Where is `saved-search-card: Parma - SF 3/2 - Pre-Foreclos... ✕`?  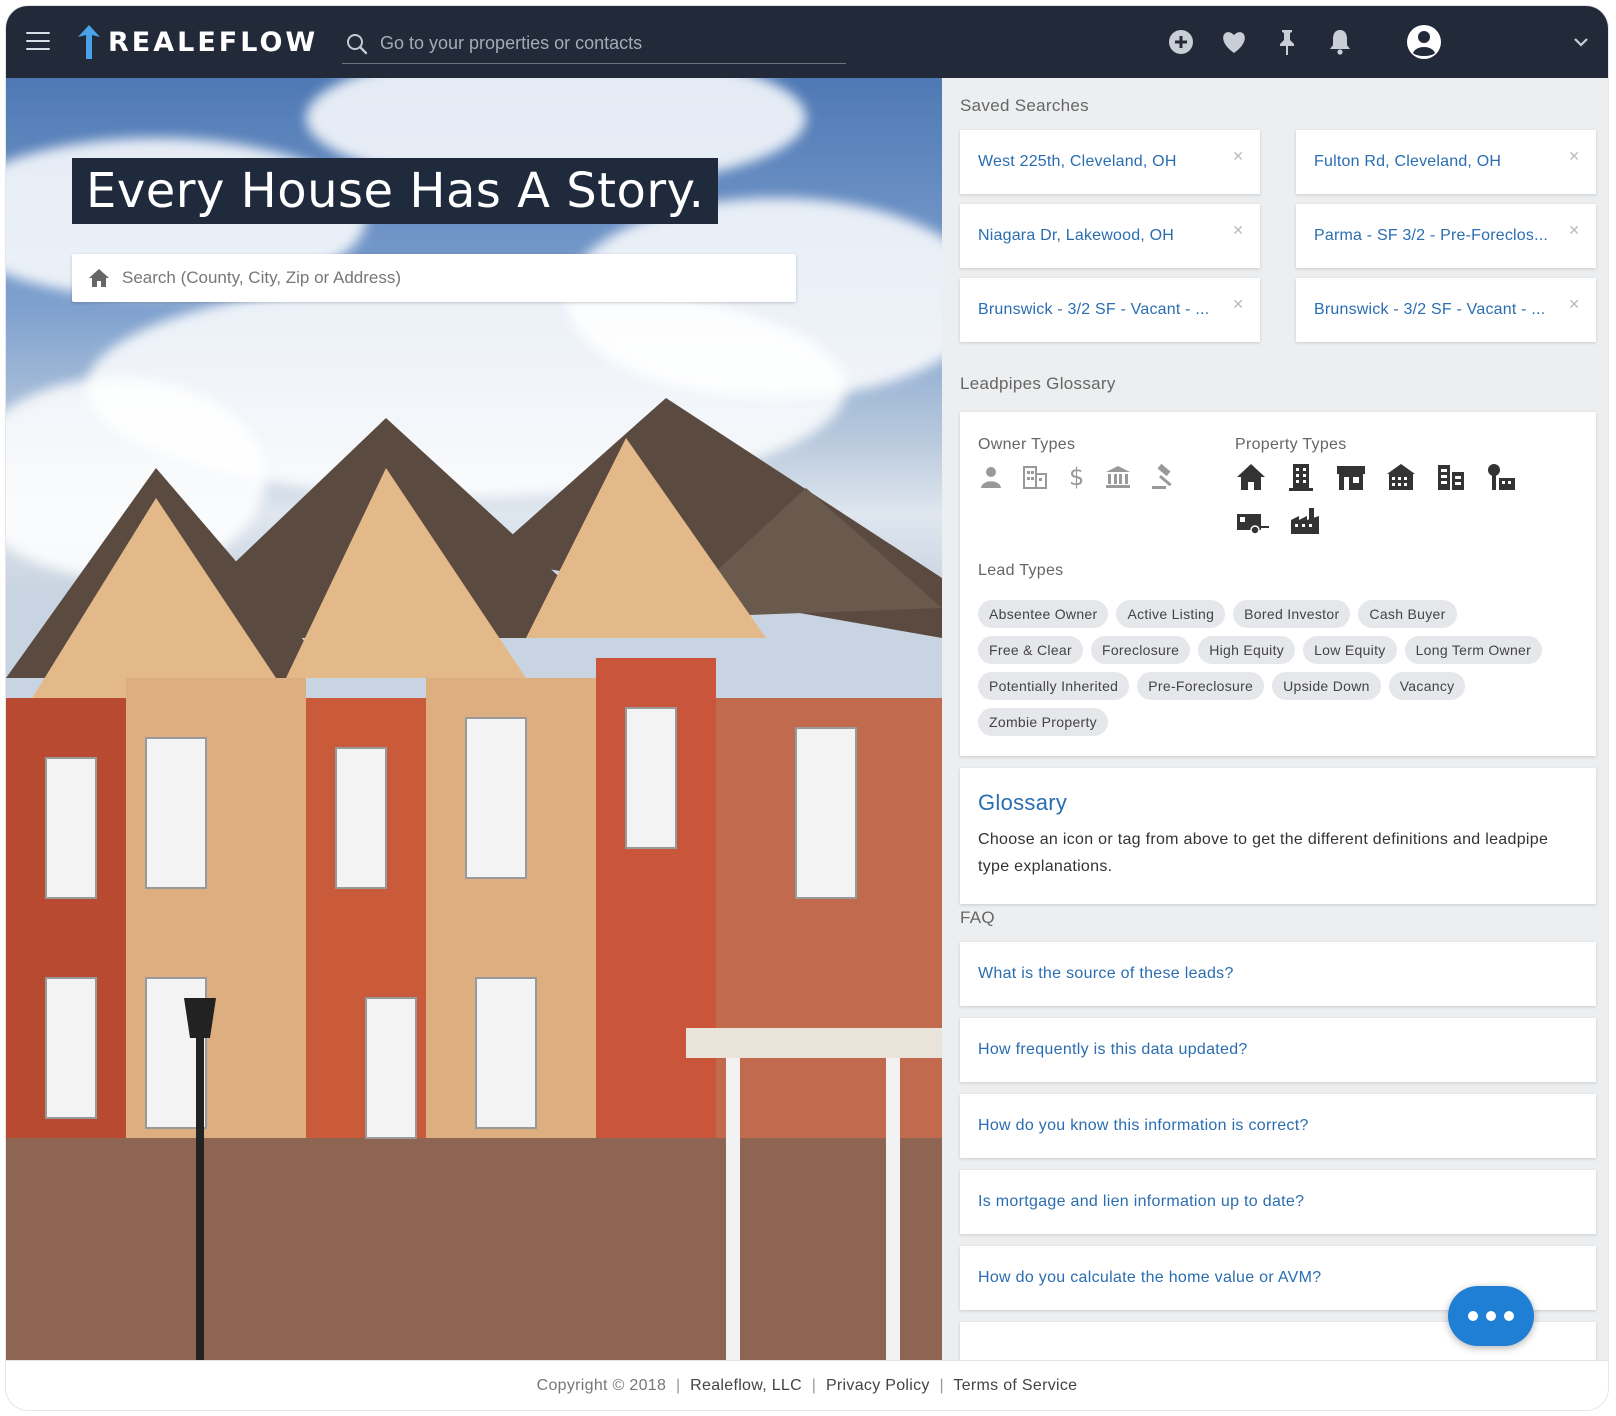
saved-search-card: Parma - SF 3/2 - Pre-Foreclos... ✕ is located at coordinates (1446, 236).